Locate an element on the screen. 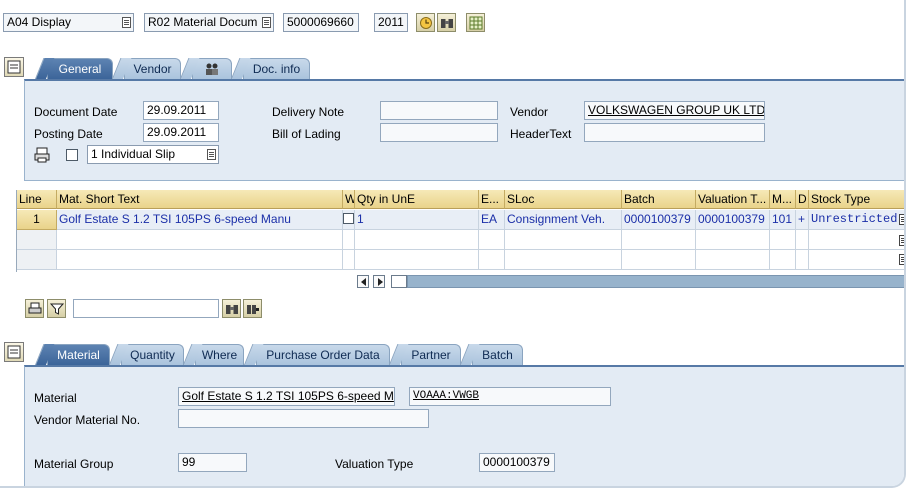  cell-w is located at coordinates (349, 220).